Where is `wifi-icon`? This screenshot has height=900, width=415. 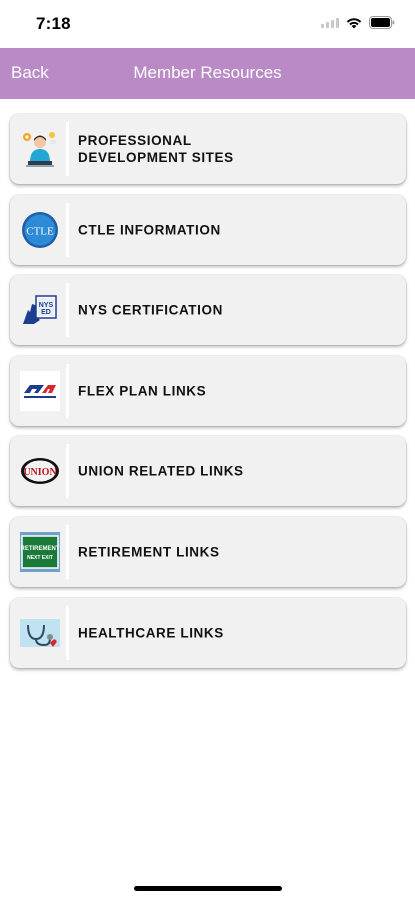 wifi-icon is located at coordinates (354, 23).